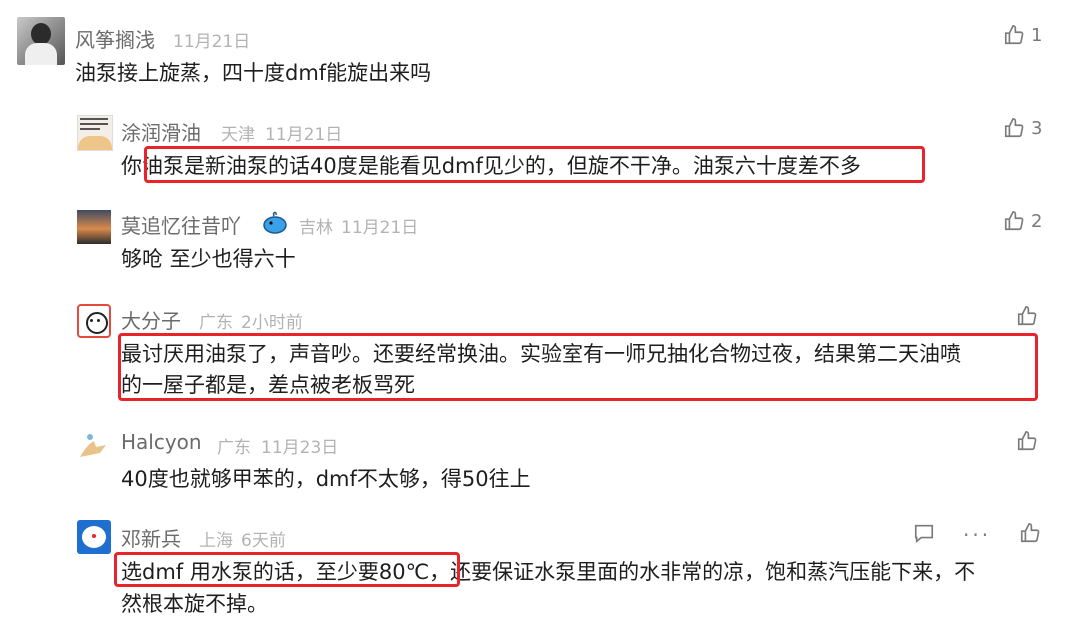  I want to click on comment-location: 上海, so click(216, 541).